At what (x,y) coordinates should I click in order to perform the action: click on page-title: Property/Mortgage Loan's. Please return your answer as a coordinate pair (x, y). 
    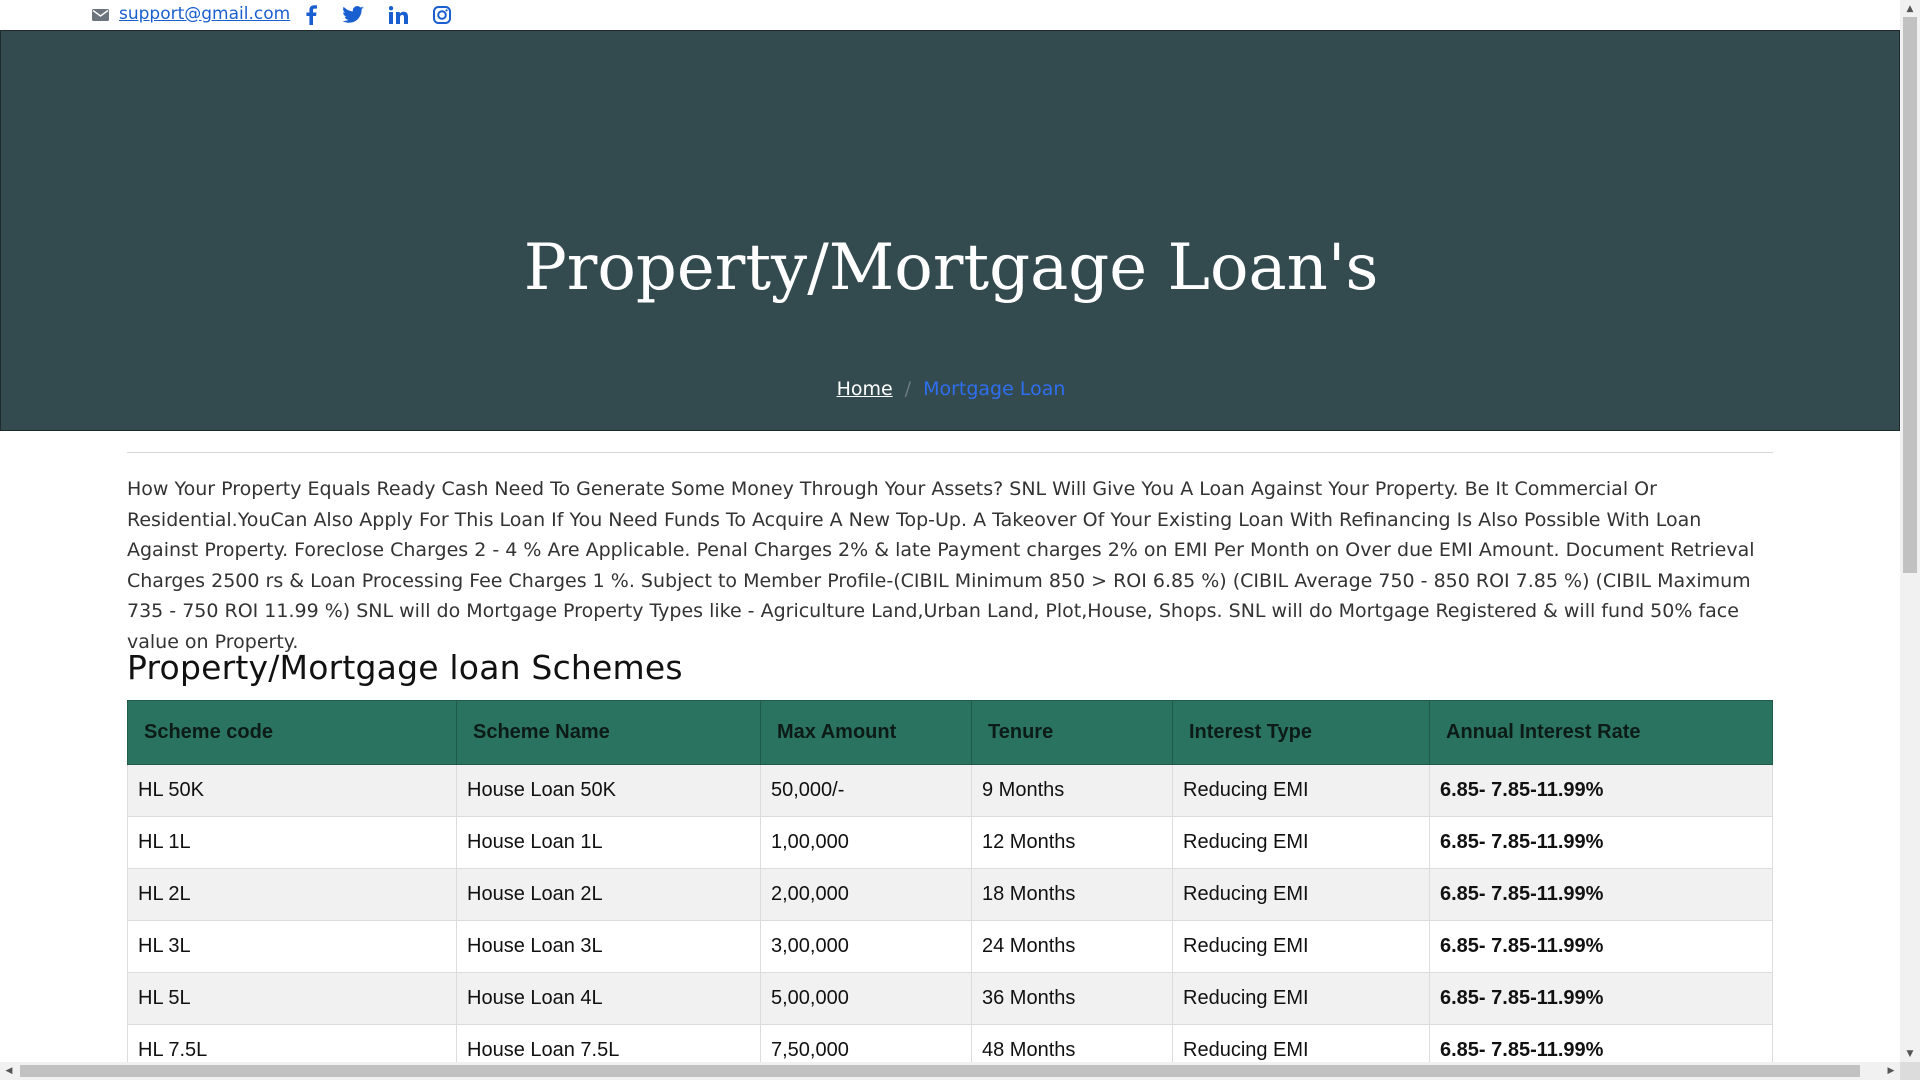
    Looking at the image, I should click on (951, 268).